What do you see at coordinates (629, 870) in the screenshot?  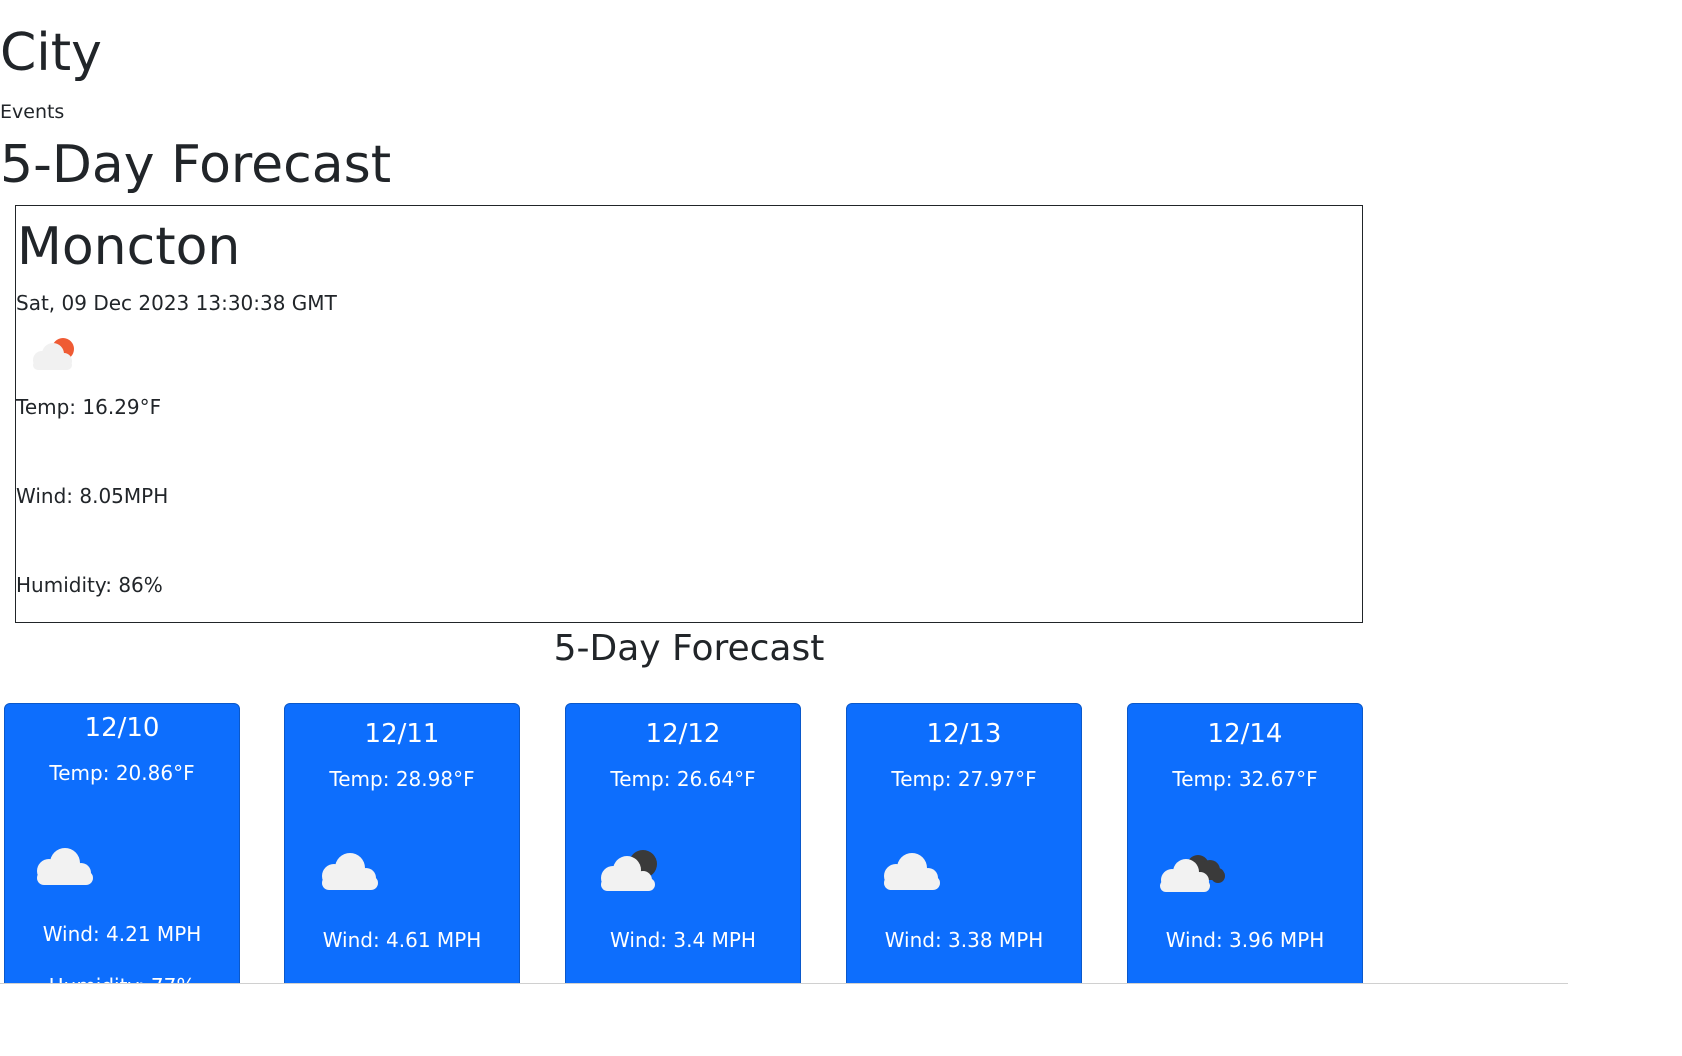 I see `partly-cloudy-night-icon` at bounding box center [629, 870].